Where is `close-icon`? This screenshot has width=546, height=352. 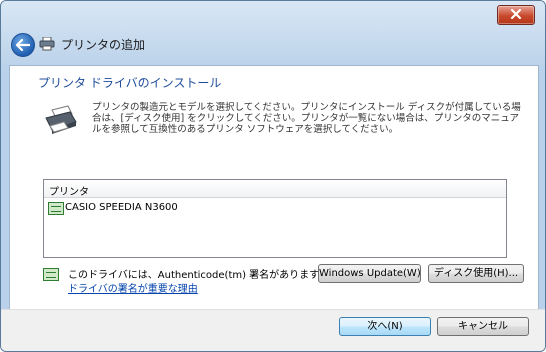
close-icon is located at coordinates (516, 14).